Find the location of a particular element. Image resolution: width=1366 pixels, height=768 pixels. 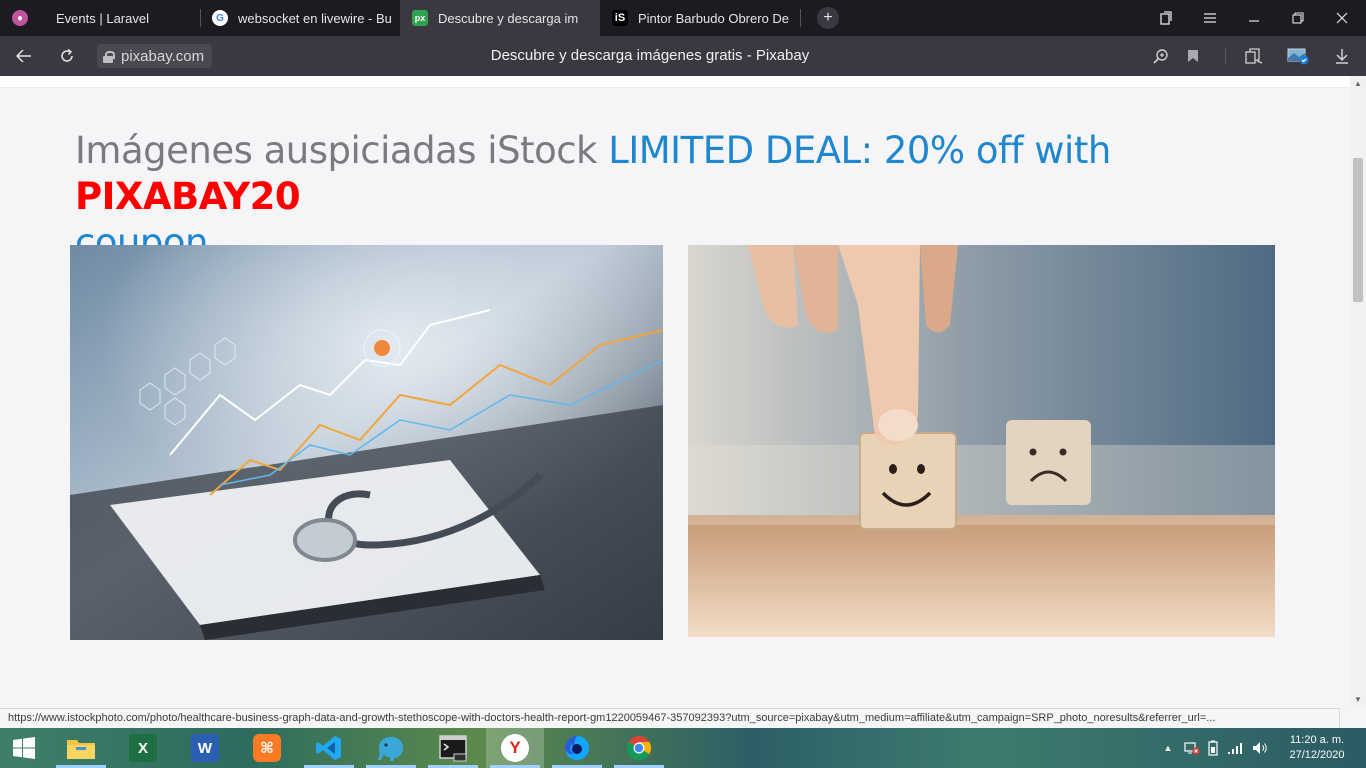

header-strip is located at coordinates (675, 82).